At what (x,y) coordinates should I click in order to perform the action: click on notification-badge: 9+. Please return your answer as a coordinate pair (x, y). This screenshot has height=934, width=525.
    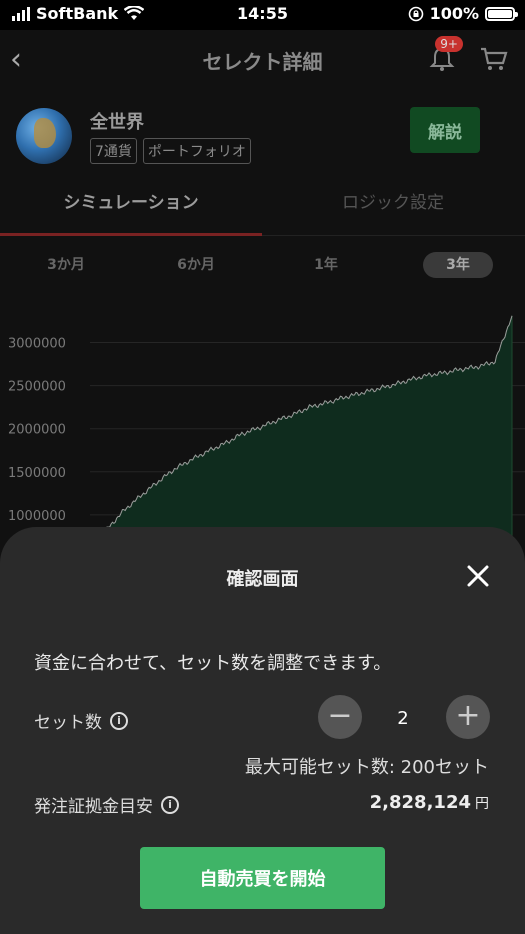
    Looking at the image, I should click on (449, 44).